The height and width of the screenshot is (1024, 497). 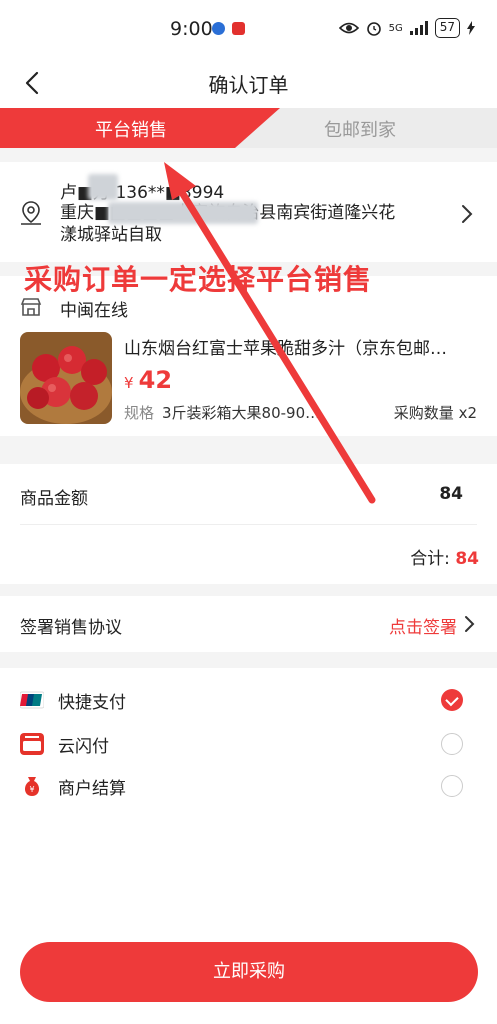 What do you see at coordinates (198, 279) in the screenshot?
I see `annotation-text: 采购订单一定选择平台销售` at bounding box center [198, 279].